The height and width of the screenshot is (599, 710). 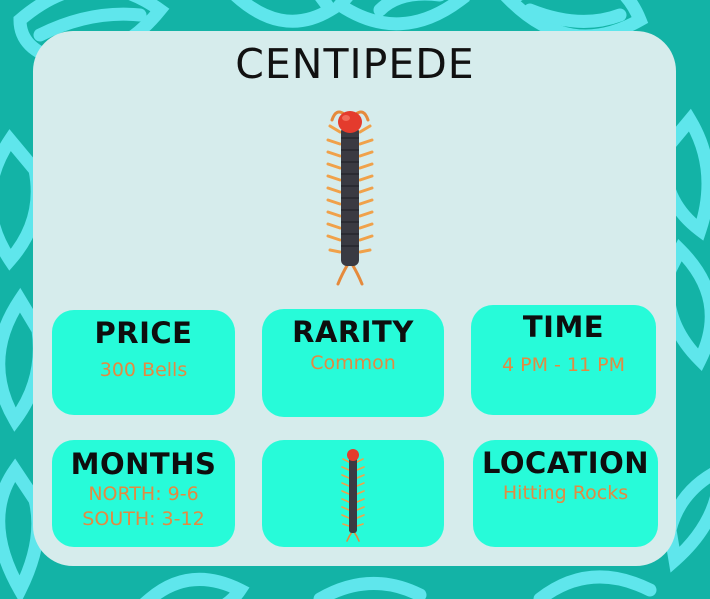 I want to click on months-north-value: NORTH: 9-6, so click(x=143, y=494).